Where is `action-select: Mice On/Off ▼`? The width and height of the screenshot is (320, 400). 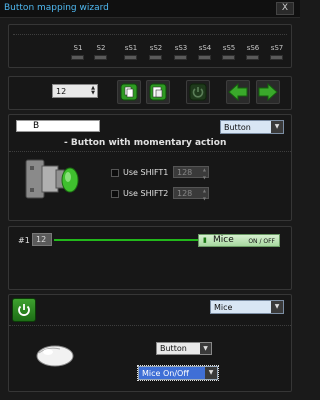
action-select: Mice On/Off ▼ is located at coordinates (178, 373).